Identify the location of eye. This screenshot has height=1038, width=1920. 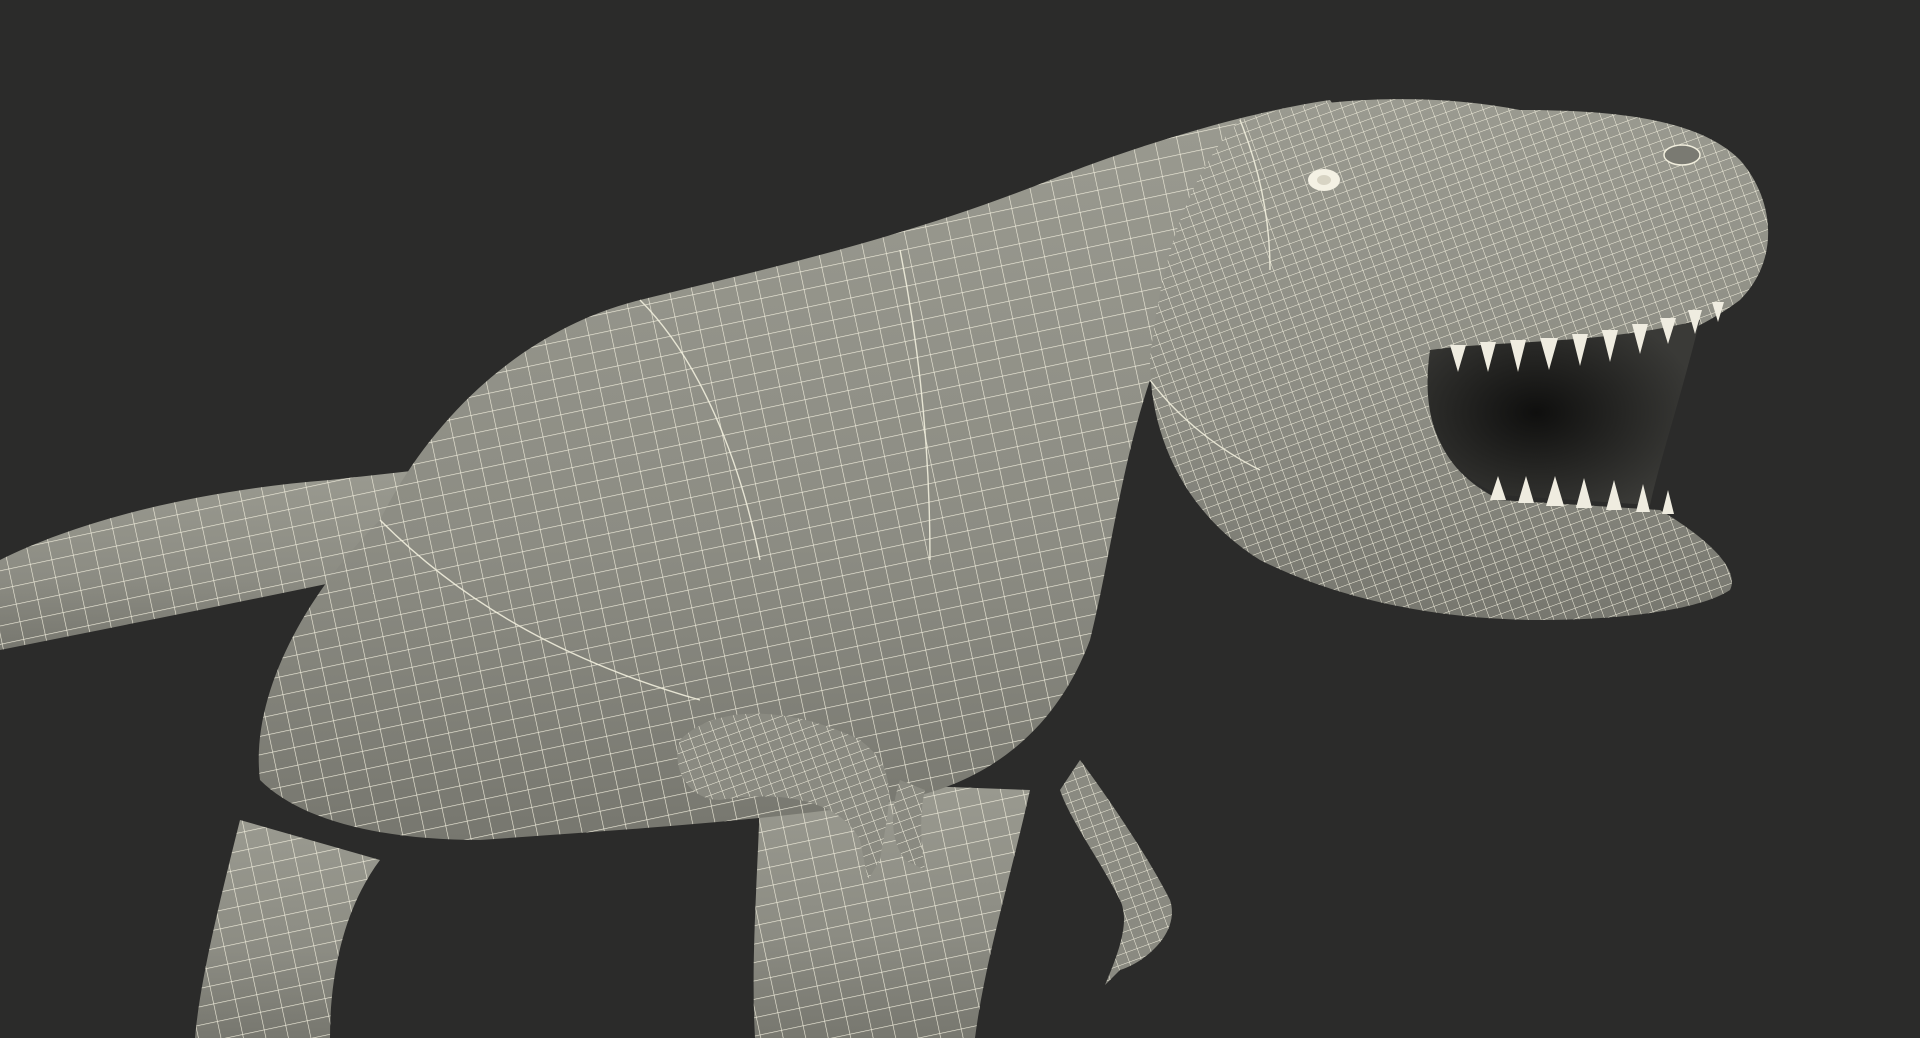
(1324, 180).